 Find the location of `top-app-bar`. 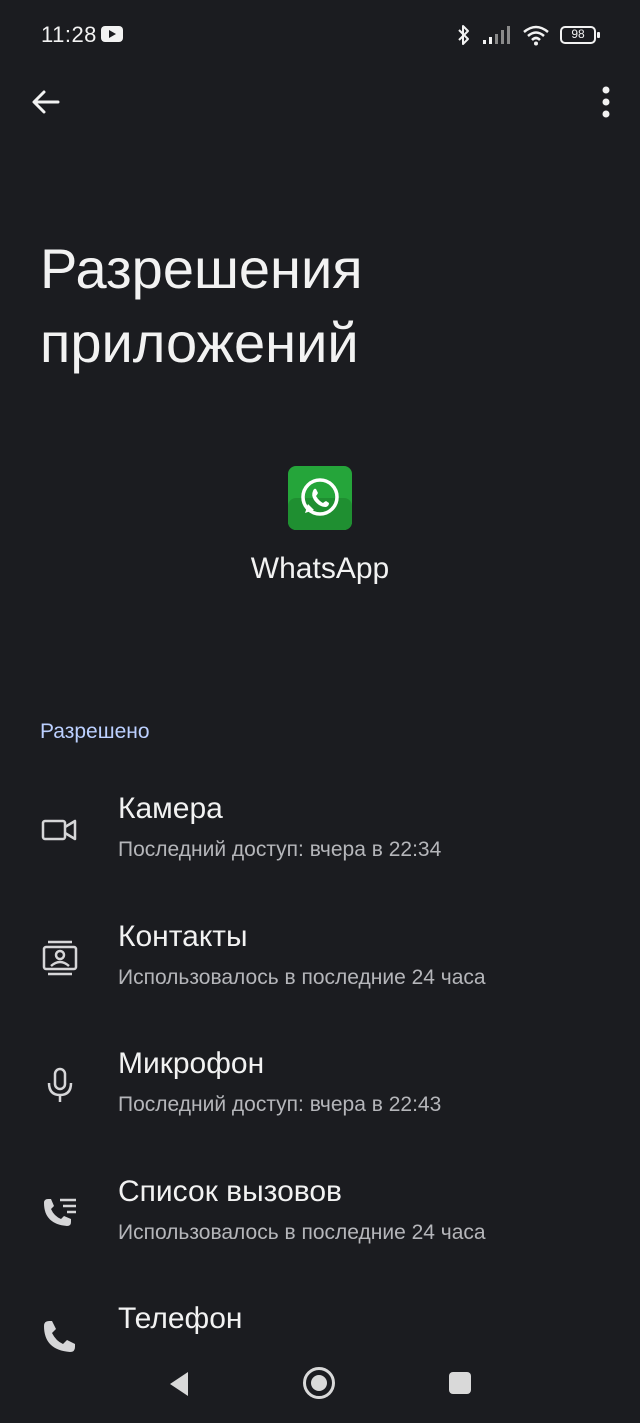

top-app-bar is located at coordinates (320, 100).